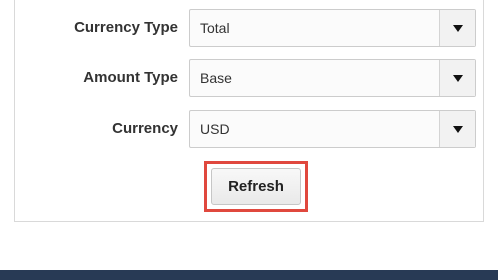 This screenshot has width=498, height=280. I want to click on refresh-button: Refresh, so click(256, 186).